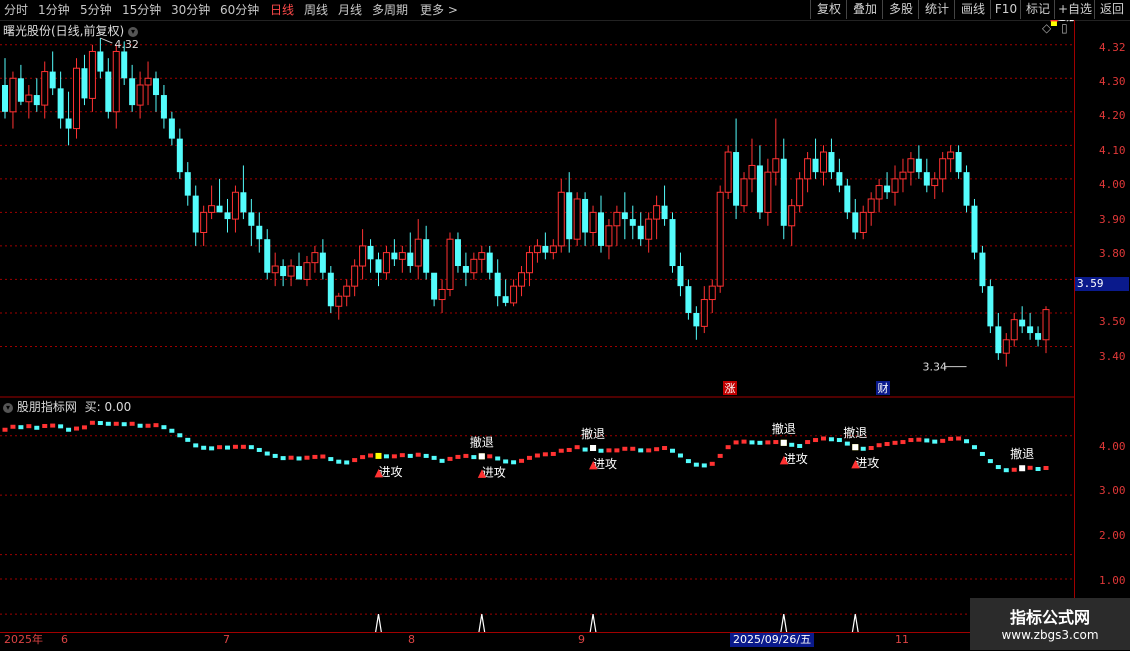 Image resolution: width=1130 pixels, height=651 pixels. What do you see at coordinates (1037, 9) in the screenshot?
I see `mark-button: 标记` at bounding box center [1037, 9].